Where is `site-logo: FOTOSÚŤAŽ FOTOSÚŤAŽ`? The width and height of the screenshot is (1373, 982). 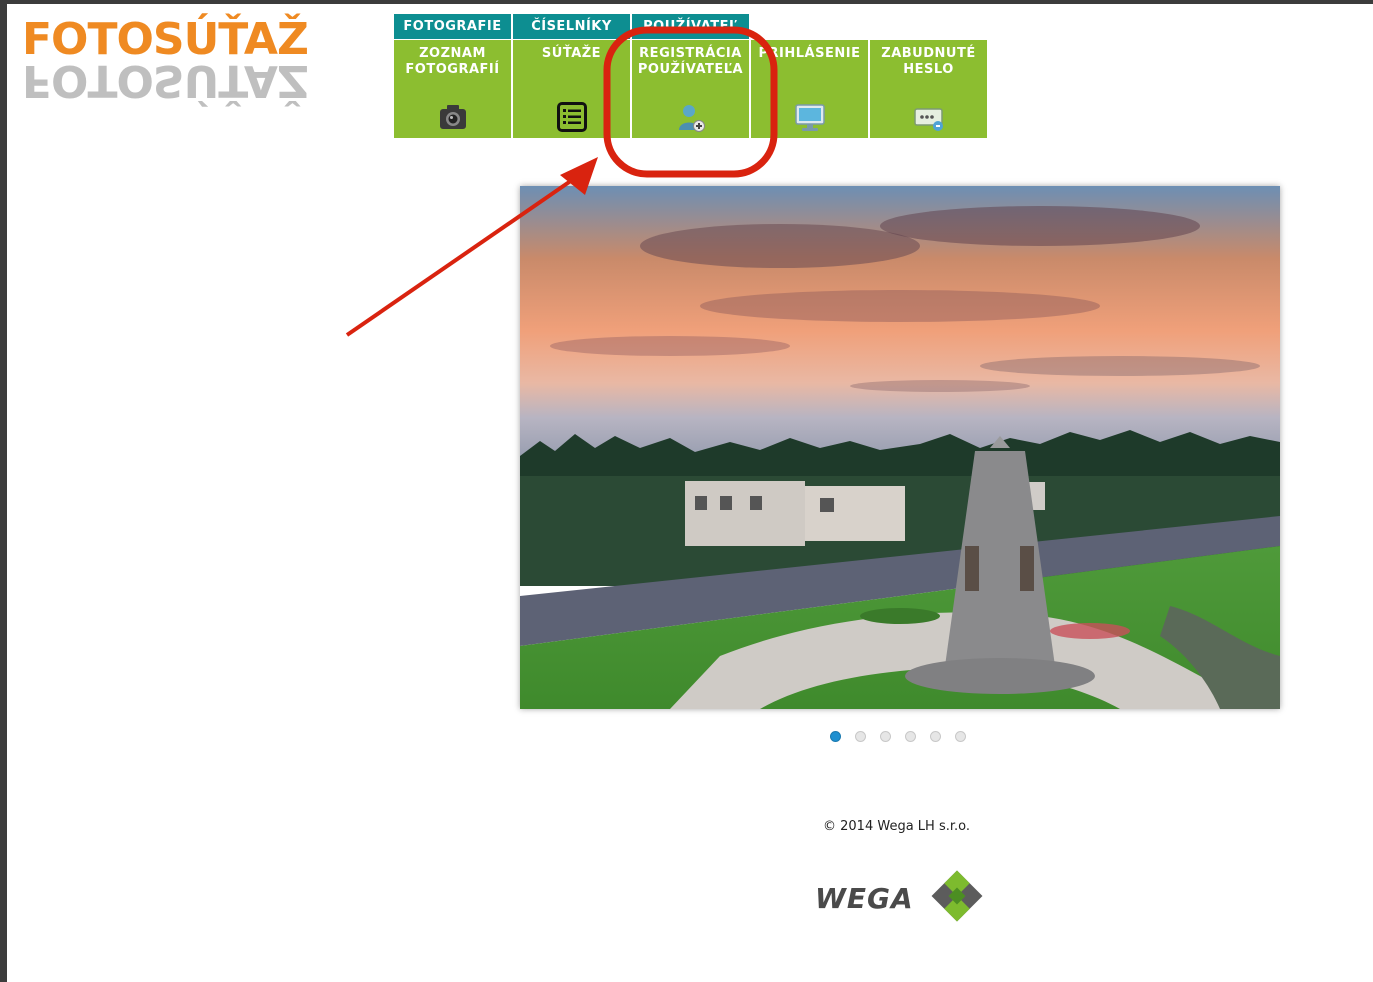 site-logo: FOTOSÚŤAŽ FOTOSÚŤAŽ is located at coordinates (172, 62).